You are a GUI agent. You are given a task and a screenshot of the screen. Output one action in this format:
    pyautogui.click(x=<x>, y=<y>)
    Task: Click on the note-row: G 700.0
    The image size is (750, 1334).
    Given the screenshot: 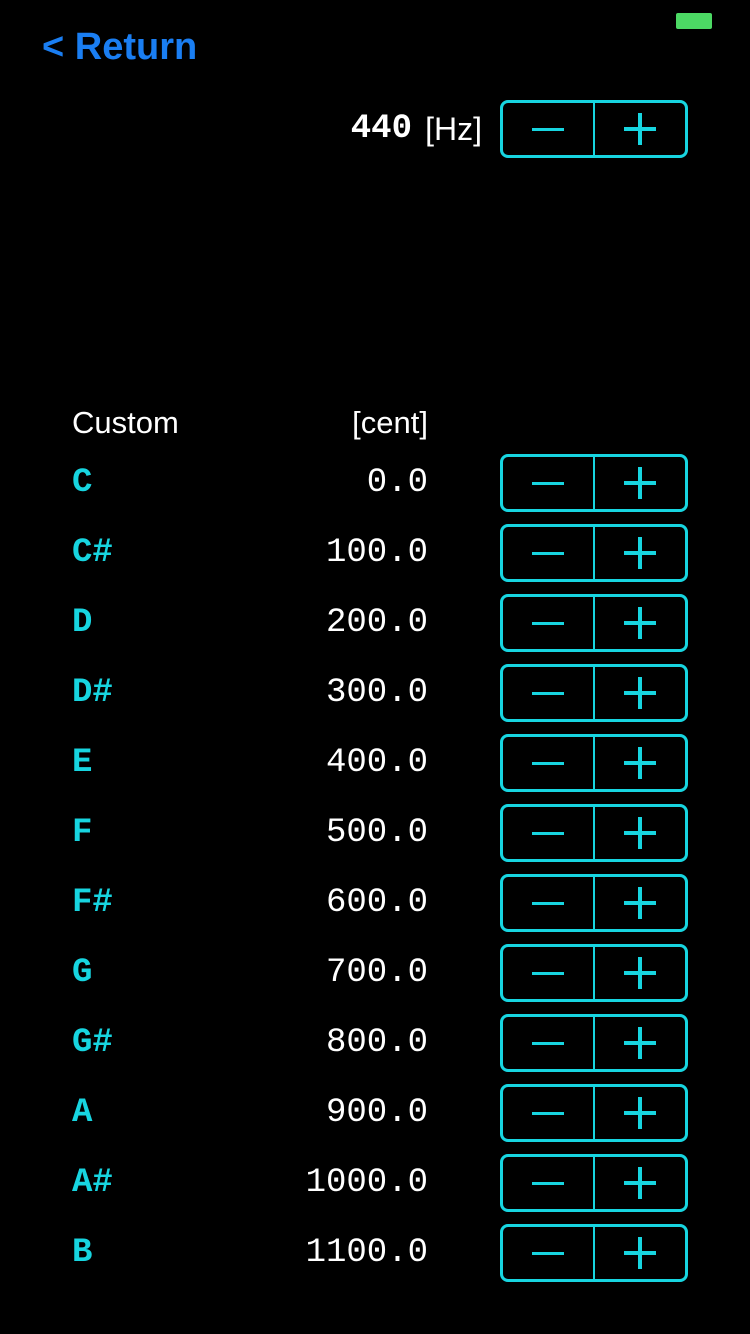 What is the action you would take?
    pyautogui.click(x=375, y=973)
    